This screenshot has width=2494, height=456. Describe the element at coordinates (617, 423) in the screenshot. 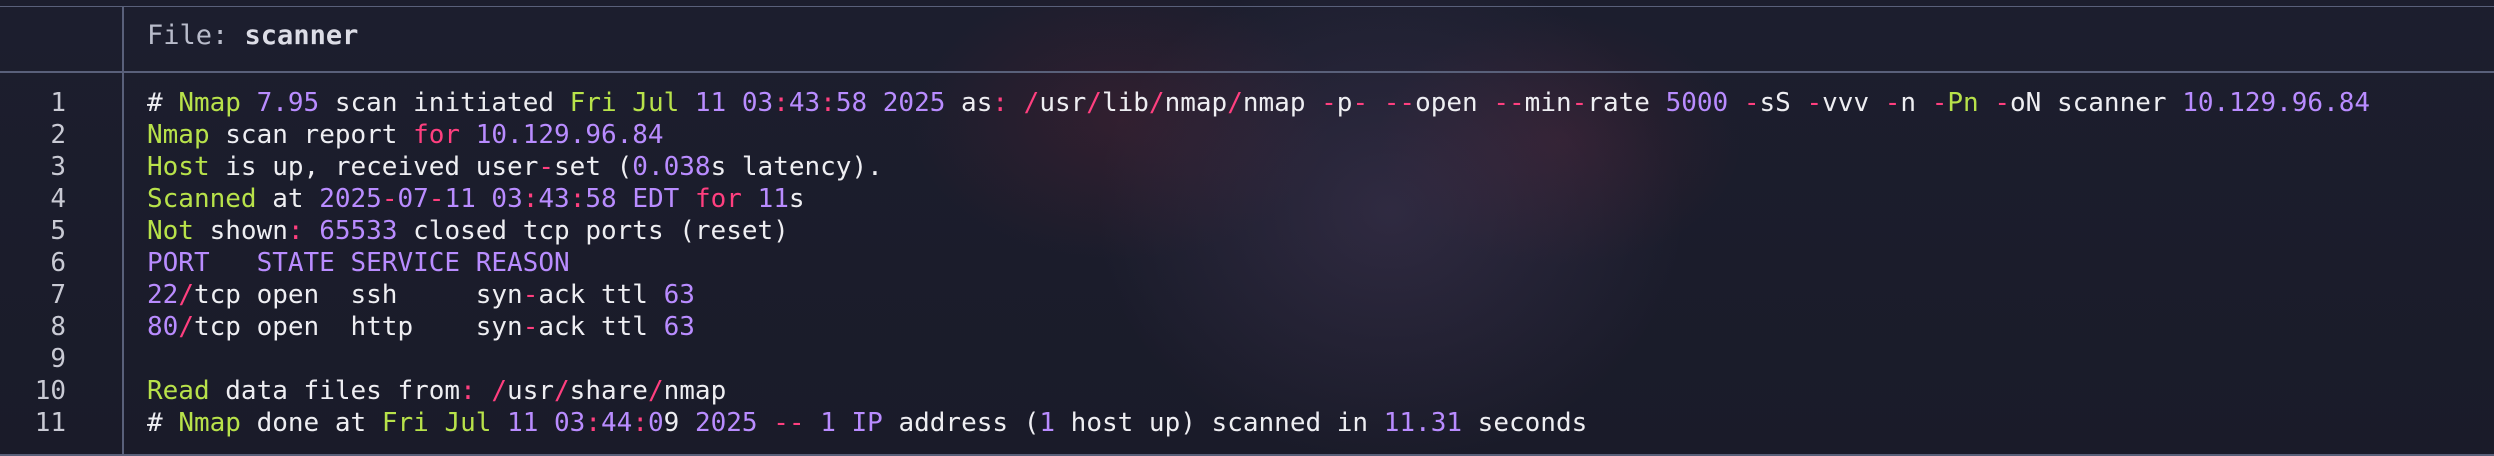

I see `code-token: 44` at that location.